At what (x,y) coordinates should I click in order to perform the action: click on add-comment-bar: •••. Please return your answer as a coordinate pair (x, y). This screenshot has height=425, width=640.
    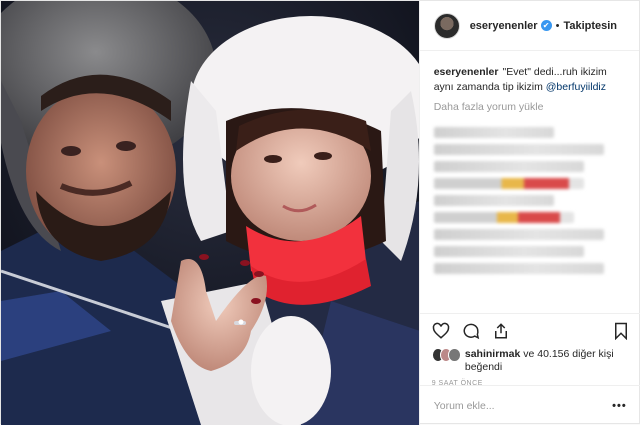
    Looking at the image, I should click on (529, 405).